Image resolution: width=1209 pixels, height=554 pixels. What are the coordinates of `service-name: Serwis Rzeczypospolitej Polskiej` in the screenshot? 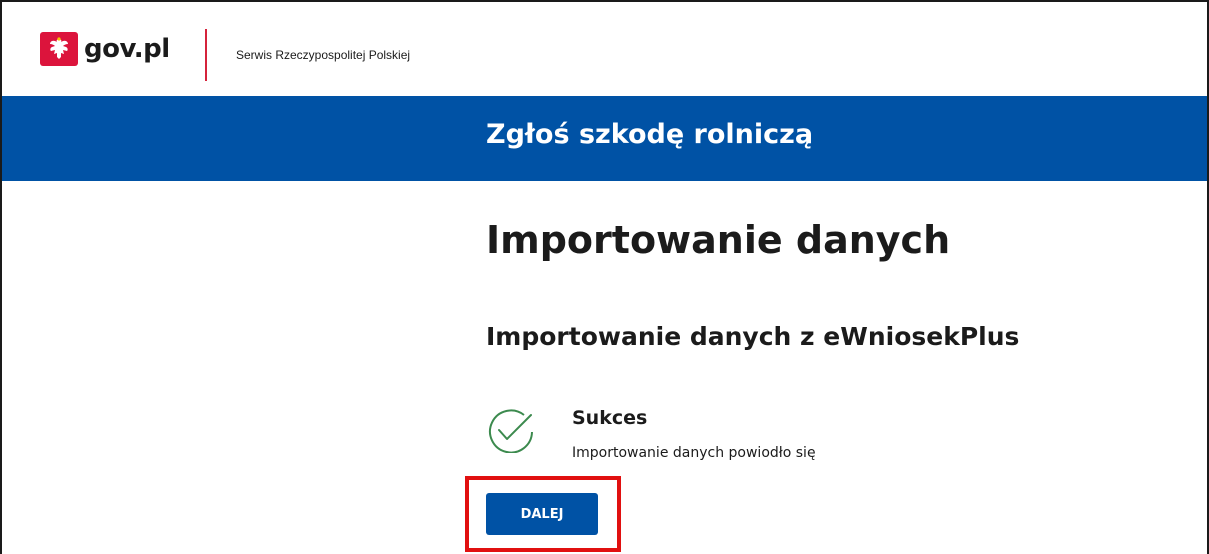 It's located at (323, 55).